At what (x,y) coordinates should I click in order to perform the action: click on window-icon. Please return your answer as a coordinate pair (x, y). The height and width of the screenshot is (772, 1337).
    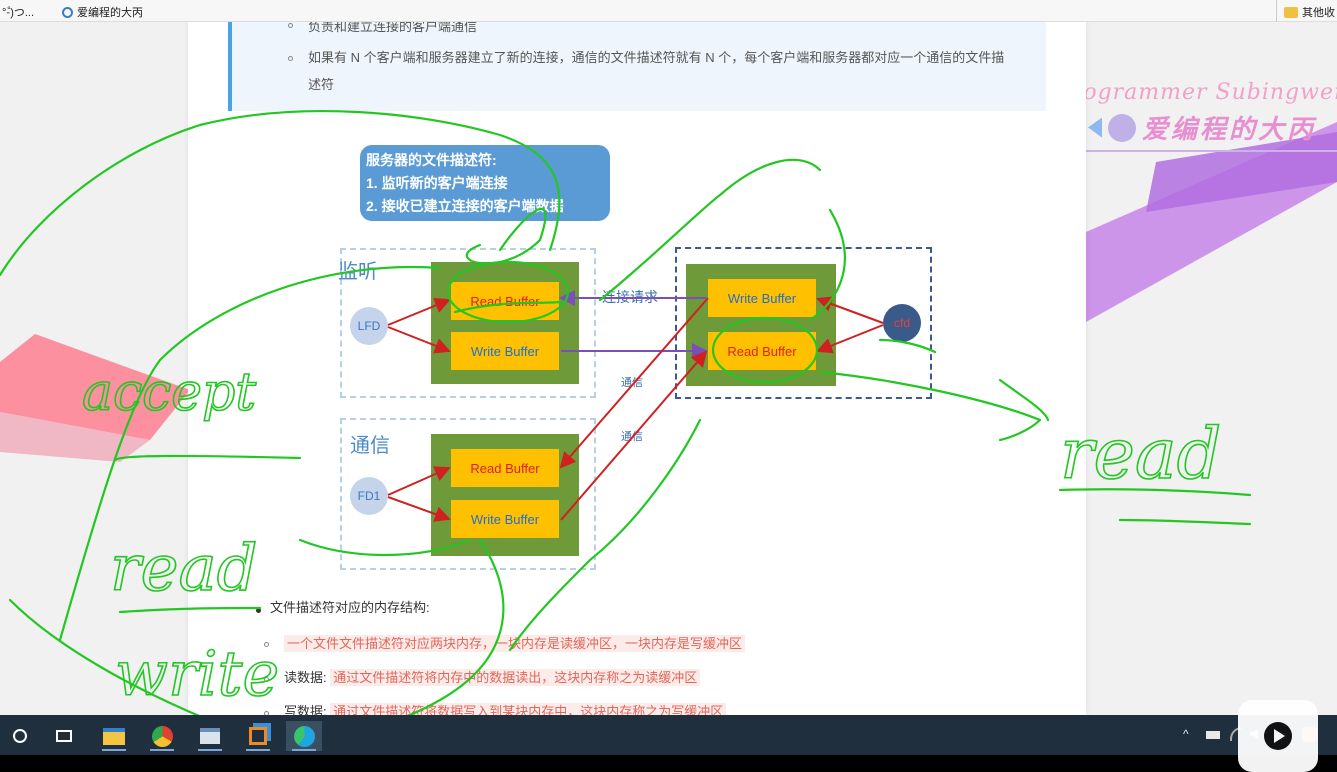
    Looking at the image, I should click on (210, 736).